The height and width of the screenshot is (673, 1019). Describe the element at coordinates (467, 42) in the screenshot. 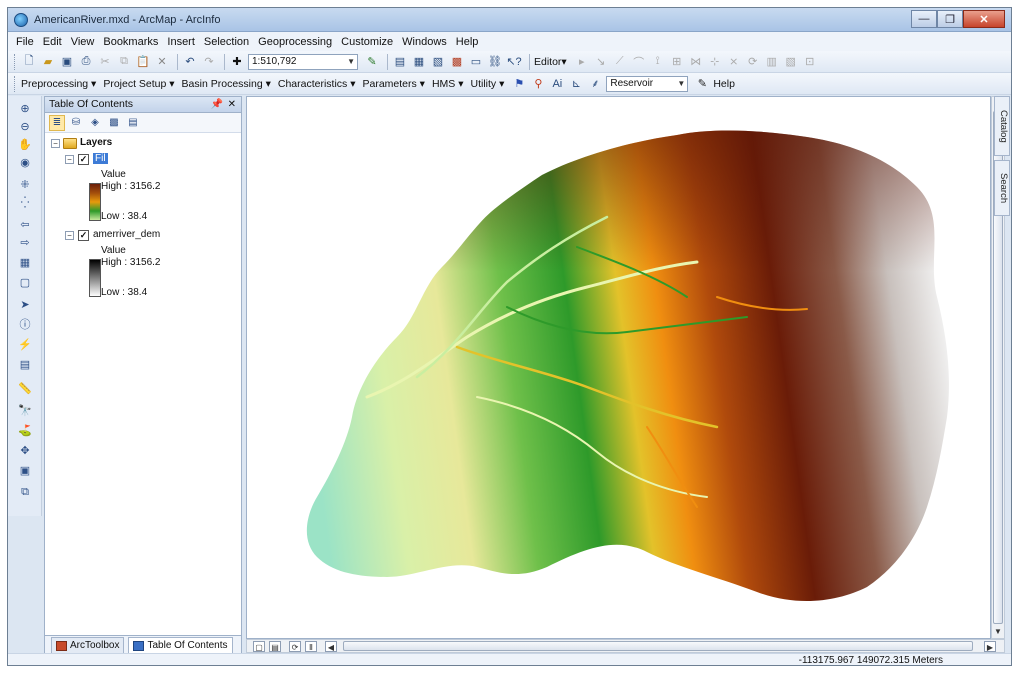

I see `menu-help: Help` at that location.